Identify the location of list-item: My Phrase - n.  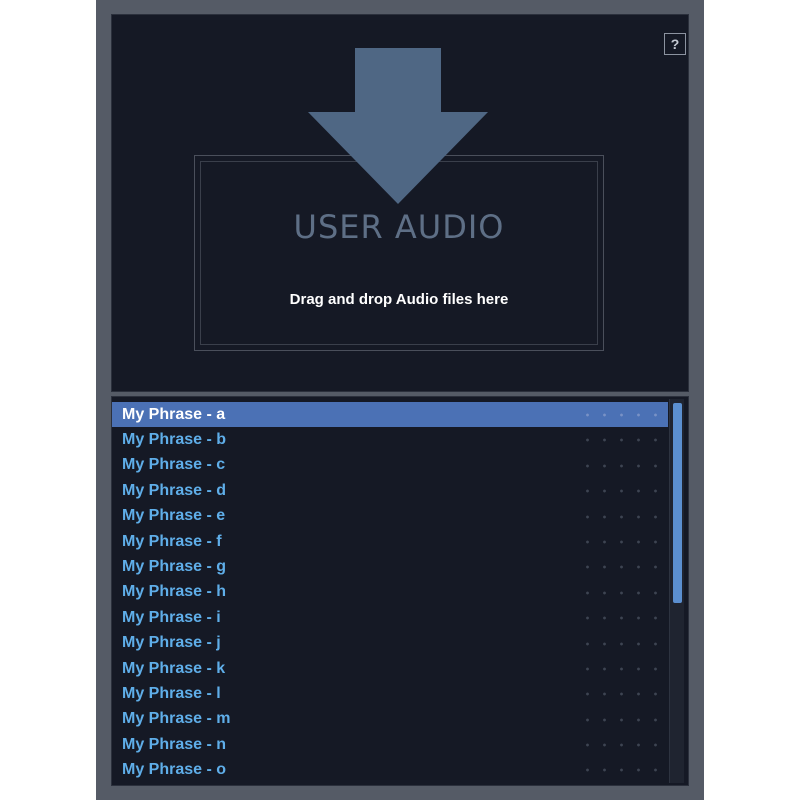
(390, 744).